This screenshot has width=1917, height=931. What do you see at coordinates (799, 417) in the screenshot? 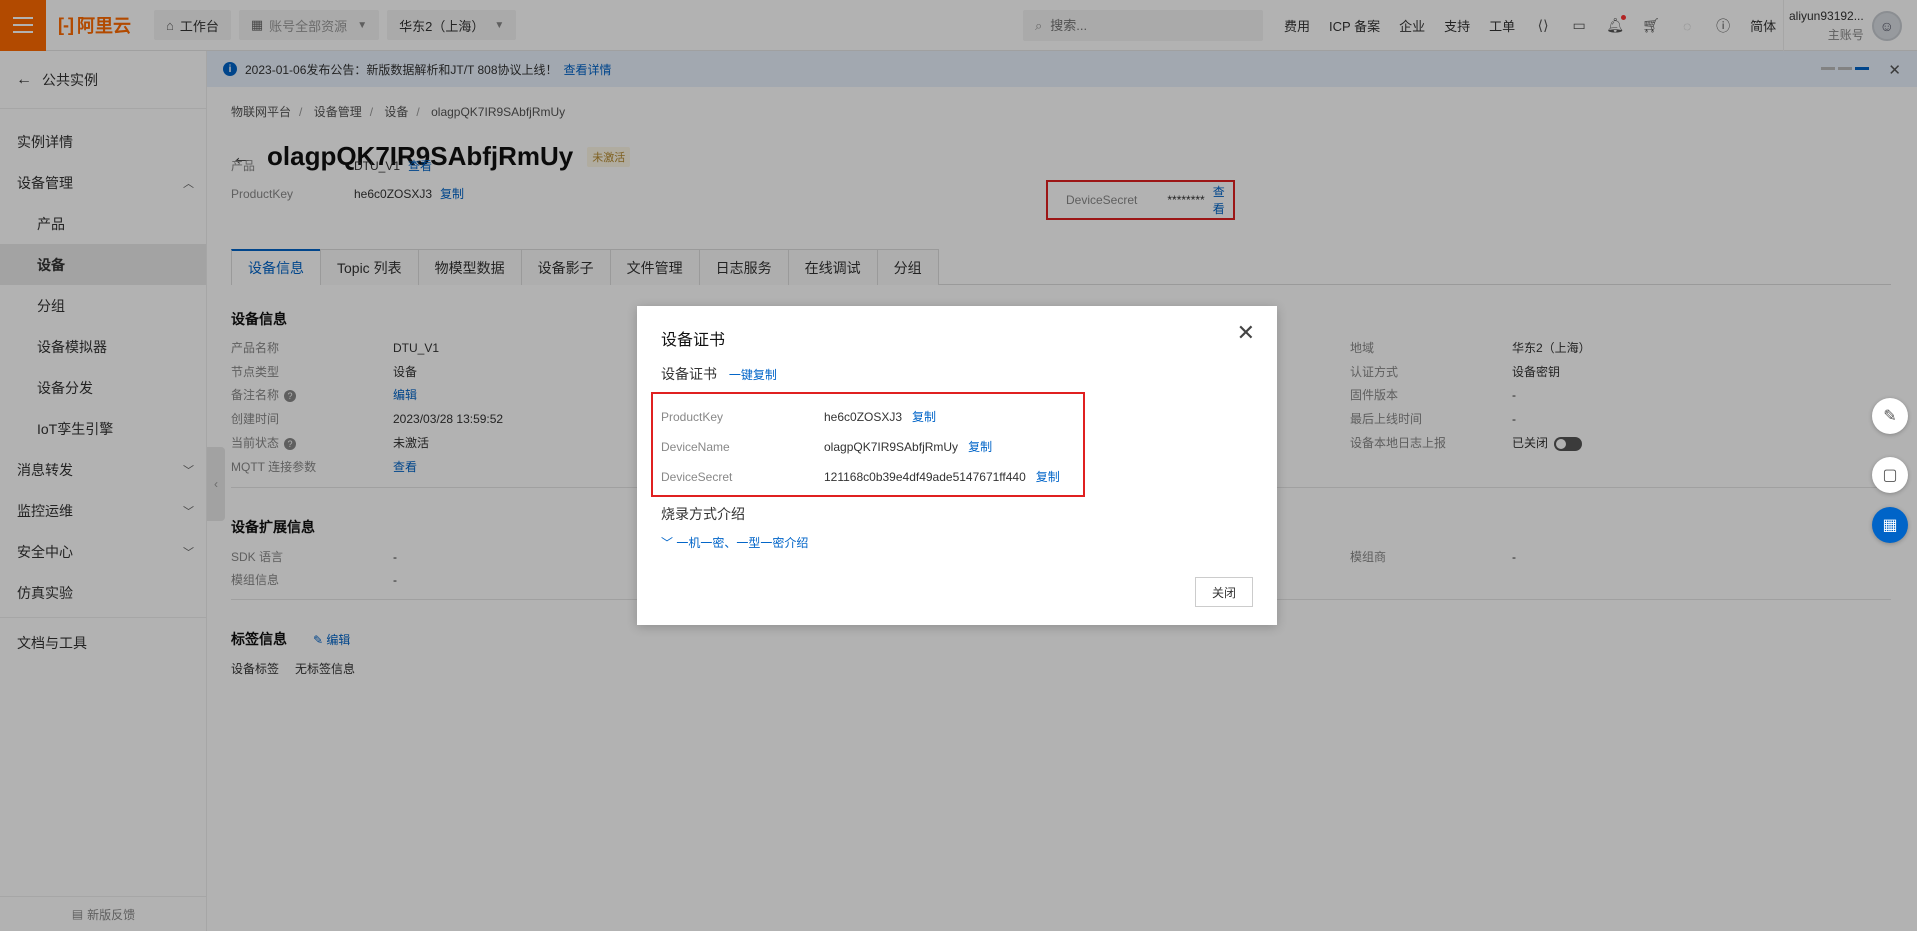
I see `cred-row-productkey: ProductKey he6c0ZOSXJ3 复制` at bounding box center [799, 417].